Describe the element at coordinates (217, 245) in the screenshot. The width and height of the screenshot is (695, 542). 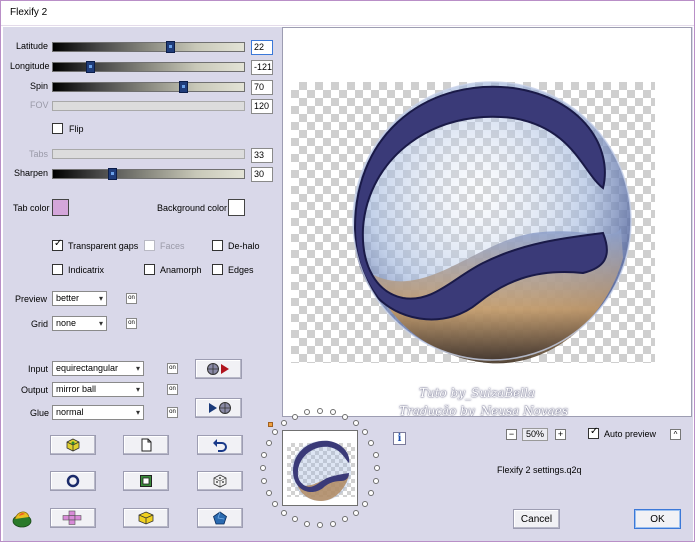
I see `de-halo-checkbox` at that location.